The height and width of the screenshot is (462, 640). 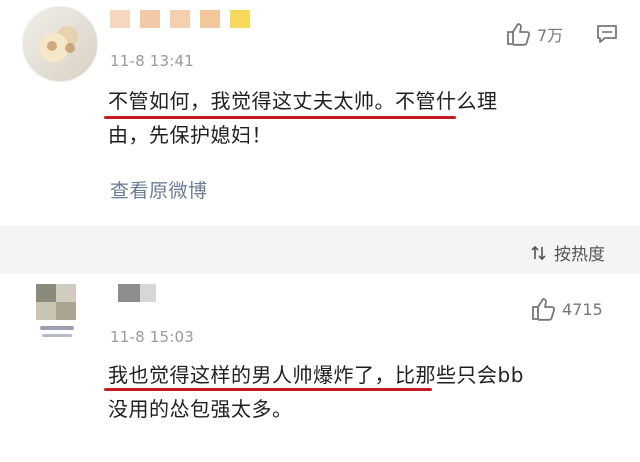 I want to click on comment-text-line: 不管如何，我觉得这丈夫太帅。不管什么理, so click(x=303, y=101).